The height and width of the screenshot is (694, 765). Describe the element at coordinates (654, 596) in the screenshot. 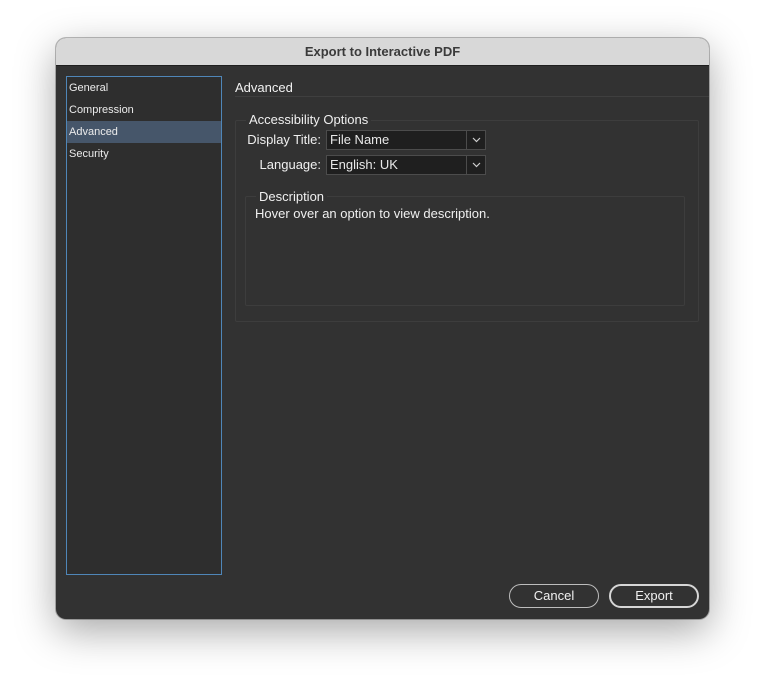

I see `export-button: Export` at that location.